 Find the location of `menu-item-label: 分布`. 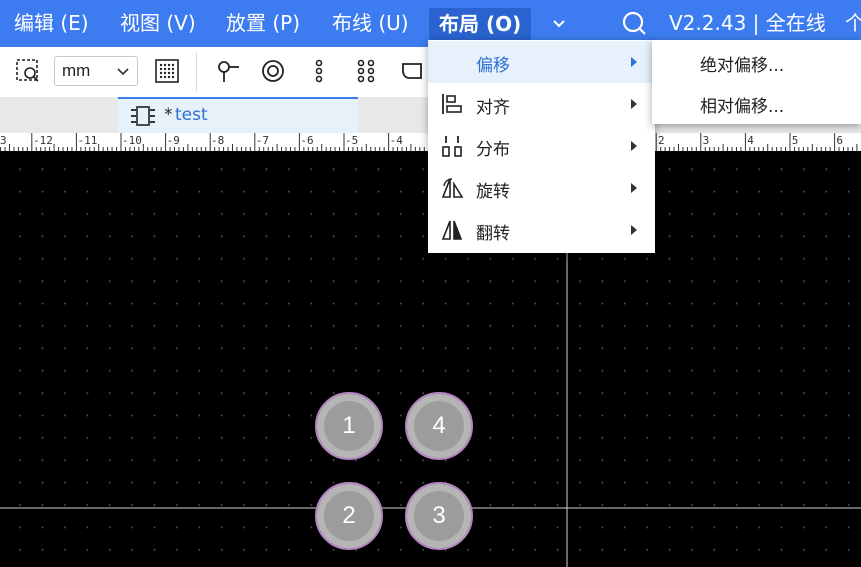

menu-item-label: 分布 is located at coordinates (493, 150).